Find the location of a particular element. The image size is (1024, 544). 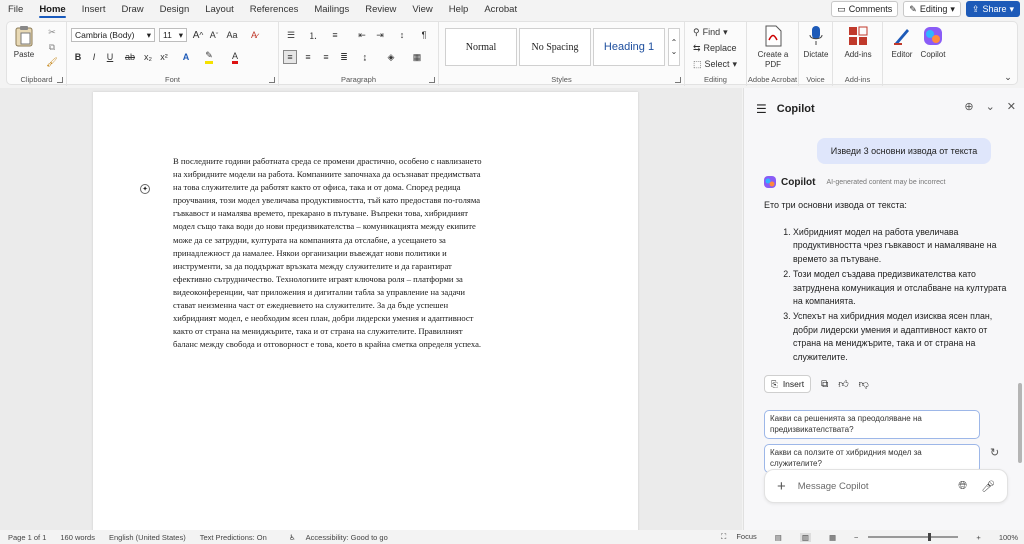

paragraph-launcher-icon is located at coordinates (432, 80).